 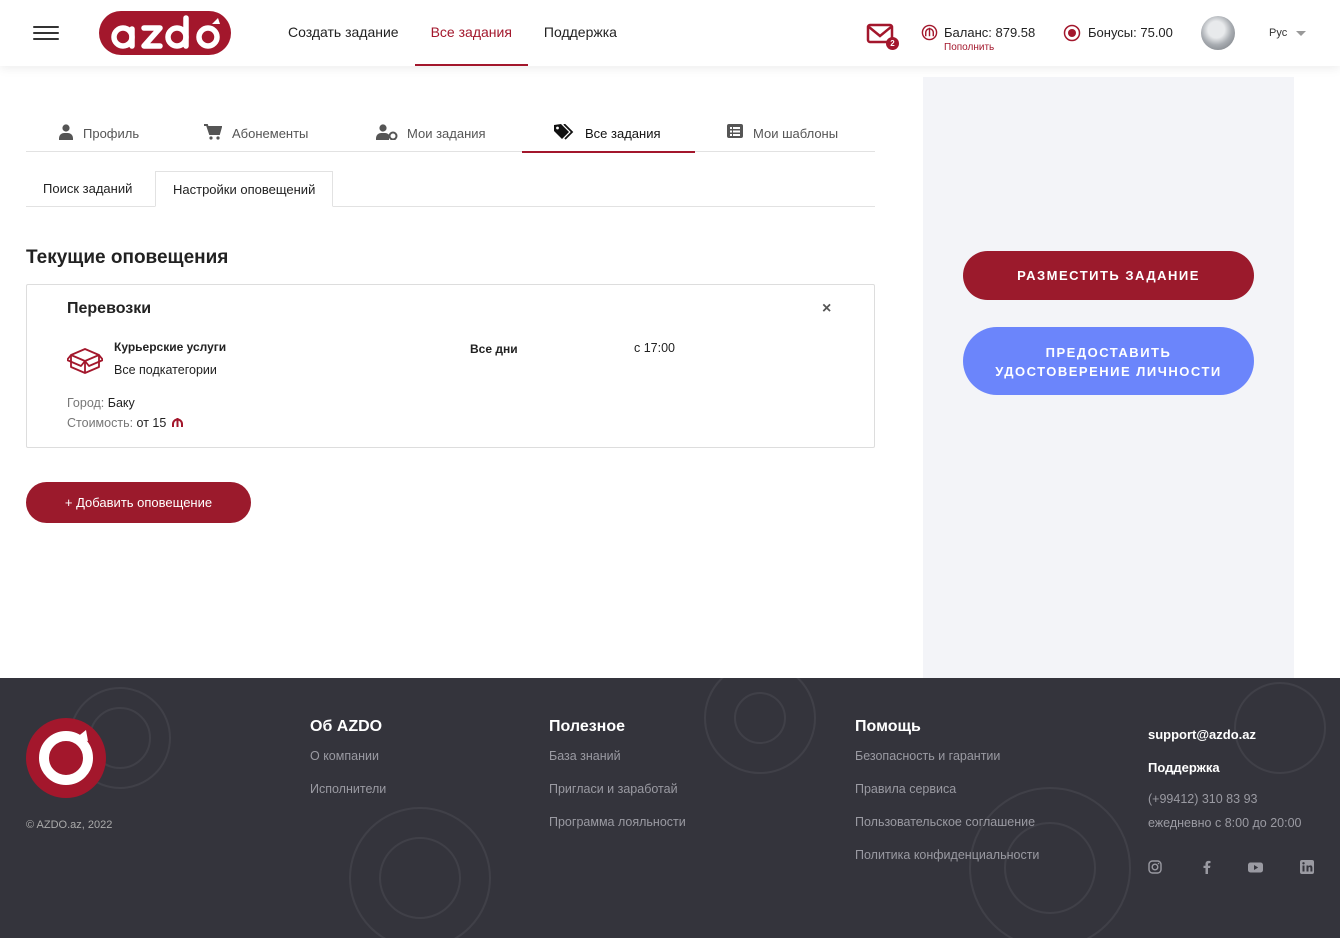 What do you see at coordinates (346, 726) in the screenshot?
I see `footer-heading: Об AZDO` at bounding box center [346, 726].